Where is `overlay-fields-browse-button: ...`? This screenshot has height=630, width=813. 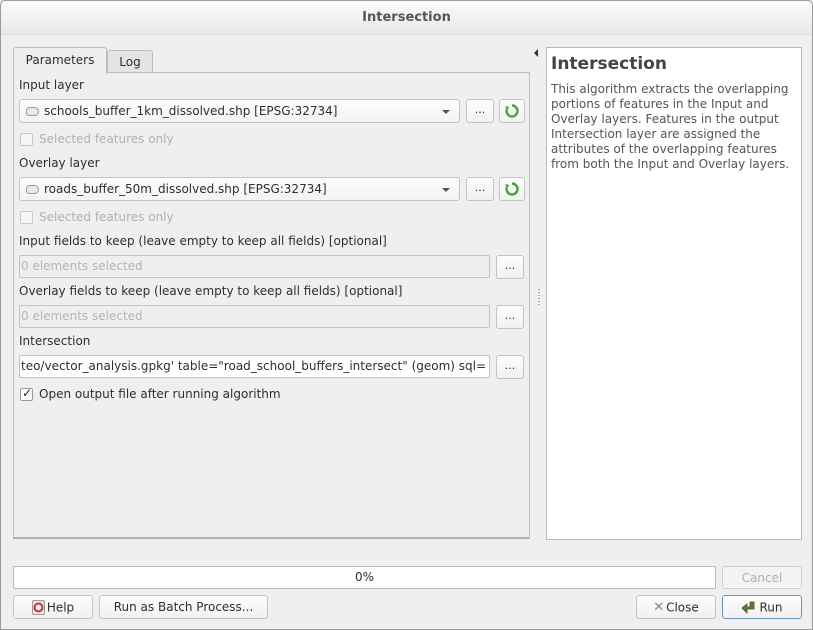
overlay-fields-browse-button: ... is located at coordinates (510, 317).